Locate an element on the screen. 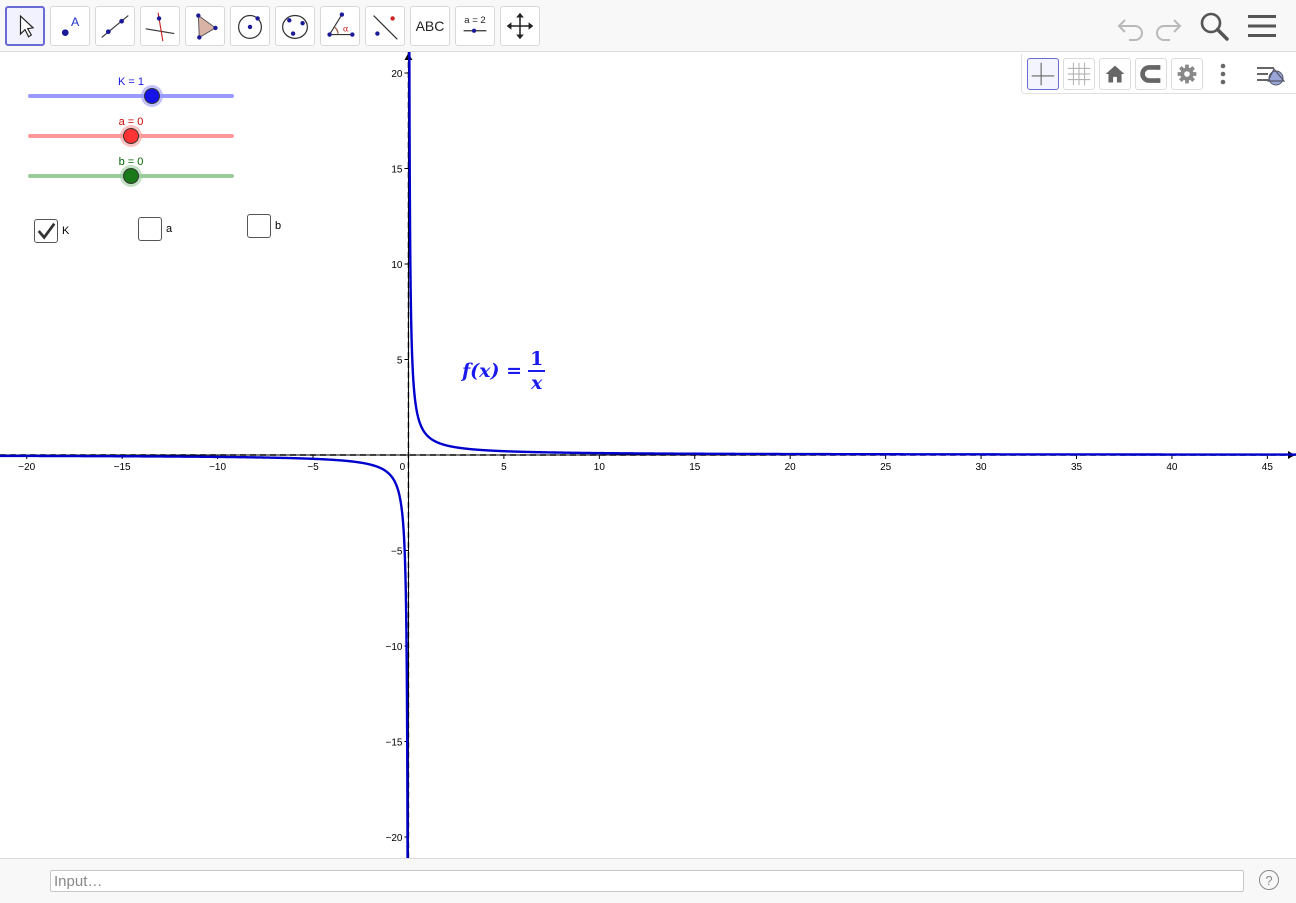 This screenshot has width=1296, height=903. angle-icon: α is located at coordinates (341, 24).